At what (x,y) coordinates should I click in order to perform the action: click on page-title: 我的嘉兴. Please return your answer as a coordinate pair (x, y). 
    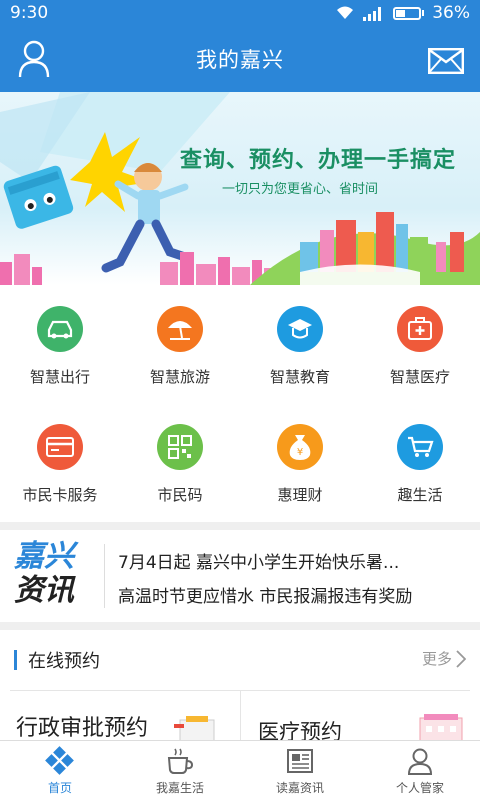
    Looking at the image, I should click on (240, 60).